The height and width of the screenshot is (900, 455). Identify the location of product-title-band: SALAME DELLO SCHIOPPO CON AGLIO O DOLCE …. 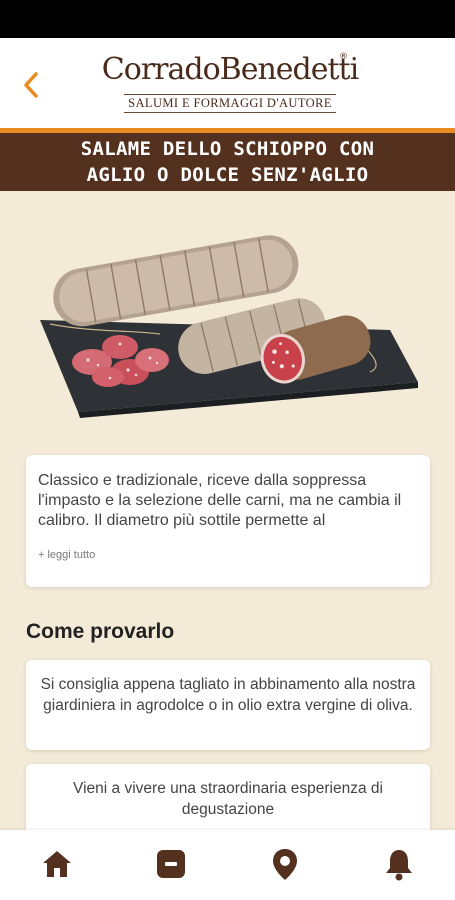
(227, 162).